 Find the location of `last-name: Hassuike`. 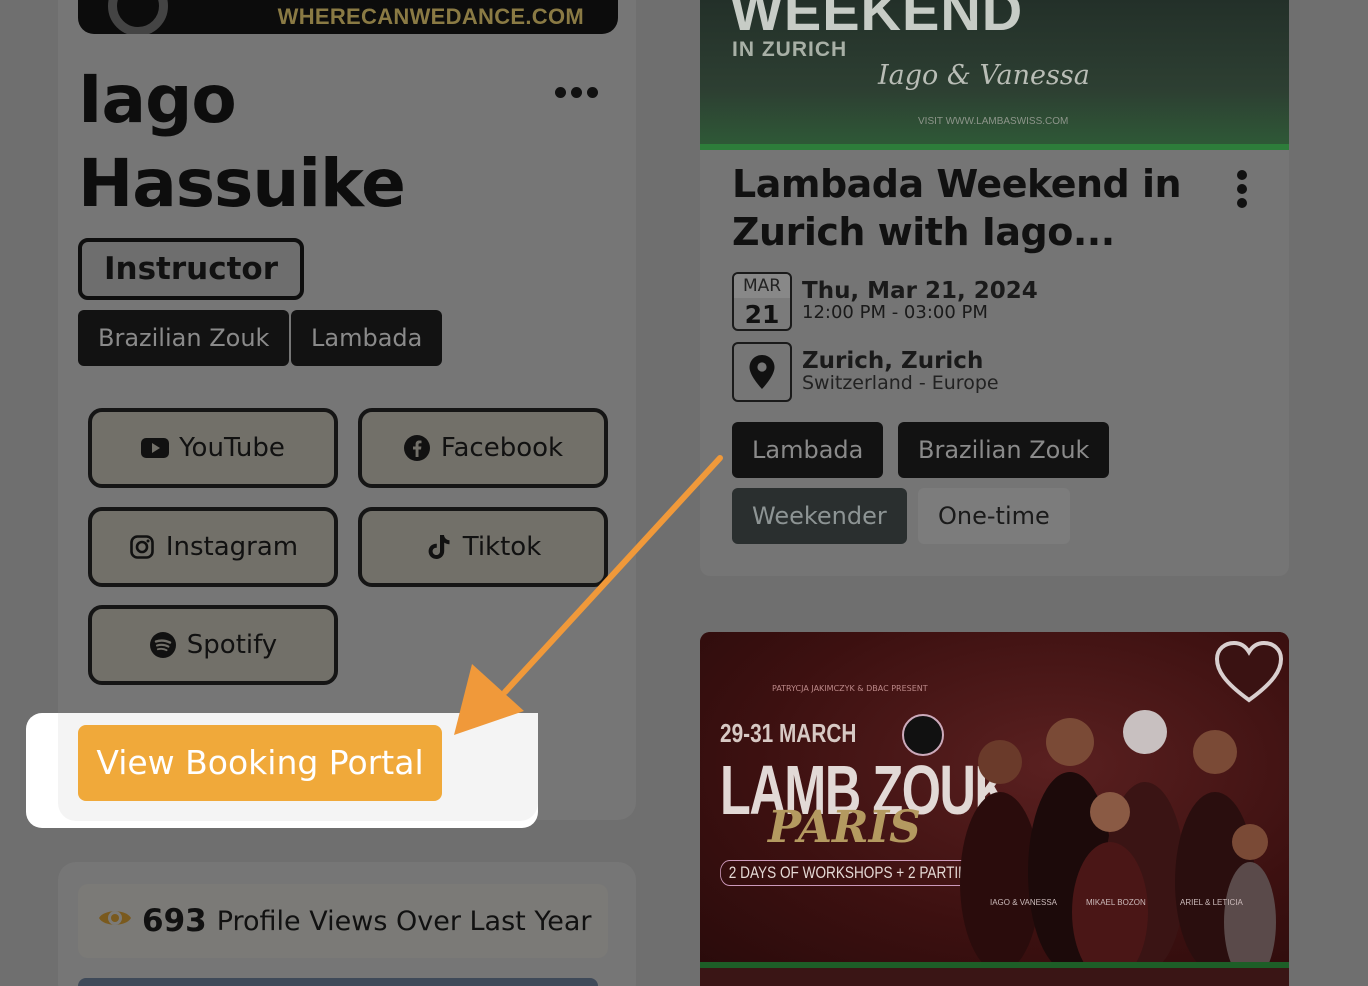

last-name: Hassuike is located at coordinates (242, 183).